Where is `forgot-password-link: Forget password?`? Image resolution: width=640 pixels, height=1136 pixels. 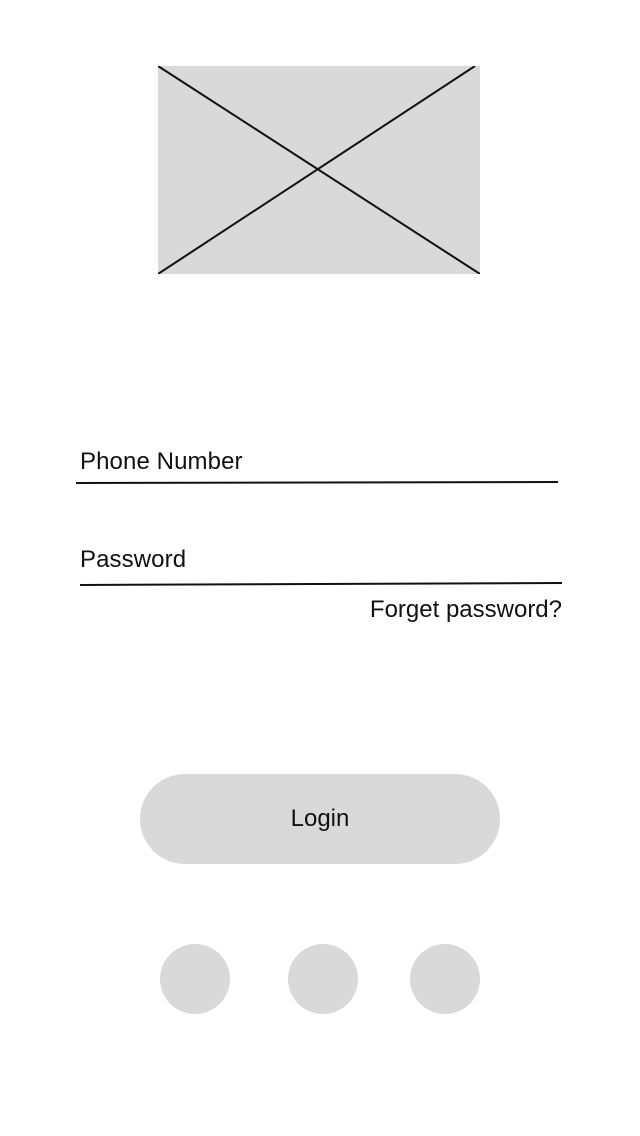 forgot-password-link: Forget password? is located at coordinates (466, 610).